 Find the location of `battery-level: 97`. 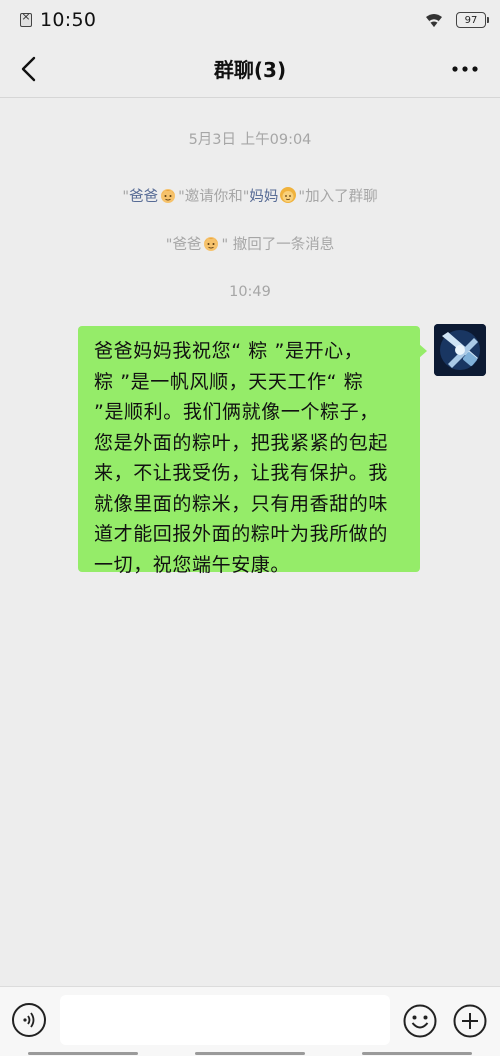

battery-level: 97 is located at coordinates (471, 20).